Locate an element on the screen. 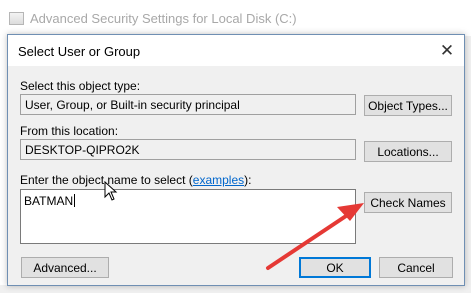 This screenshot has width=471, height=293. dialog-titlebar: Select User or Group ✕ is located at coordinates (236, 50).